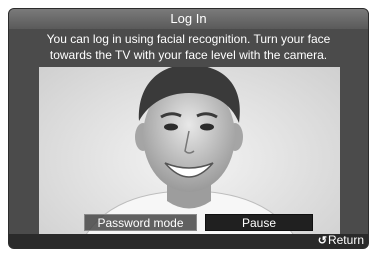  What do you see at coordinates (188, 240) in the screenshot?
I see `footer-bar: ↺Return` at bounding box center [188, 240].